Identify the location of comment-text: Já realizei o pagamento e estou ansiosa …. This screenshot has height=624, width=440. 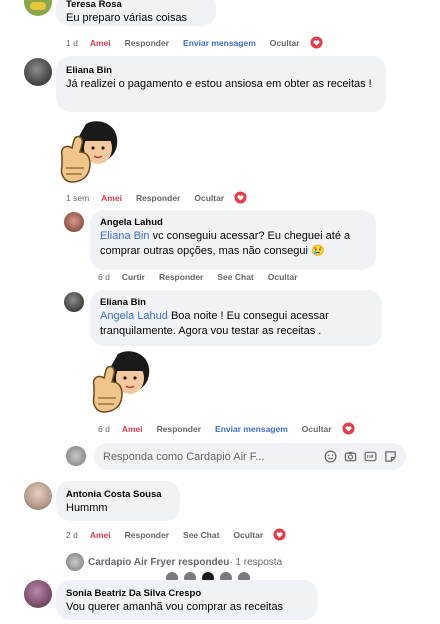
(219, 84).